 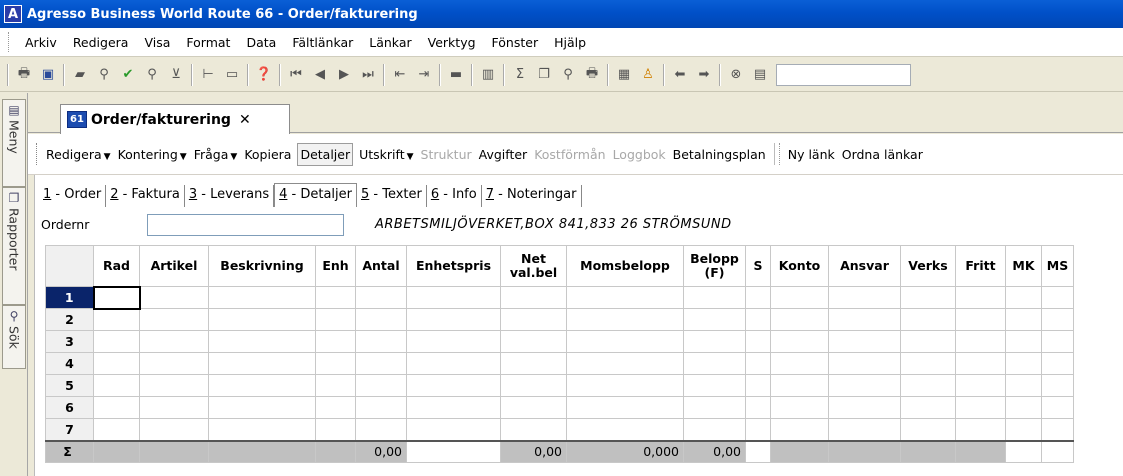 I want to click on action-kontering-button: Kontering ▼, so click(x=152, y=154).